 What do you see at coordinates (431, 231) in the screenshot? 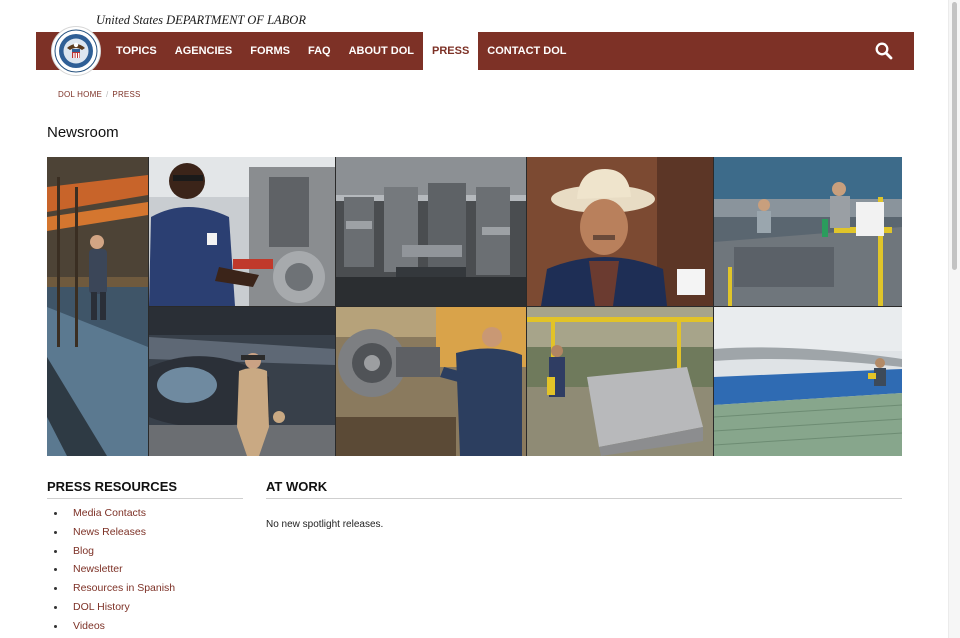
I see `photo-milling-machines` at bounding box center [431, 231].